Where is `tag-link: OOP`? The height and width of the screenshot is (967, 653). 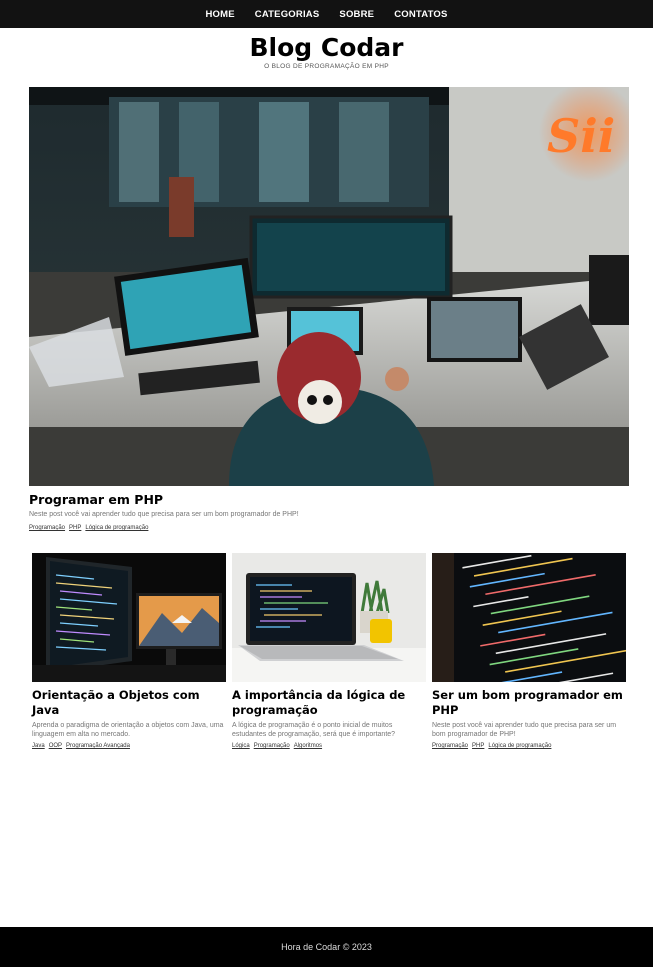
tag-link: OOP is located at coordinates (55, 746).